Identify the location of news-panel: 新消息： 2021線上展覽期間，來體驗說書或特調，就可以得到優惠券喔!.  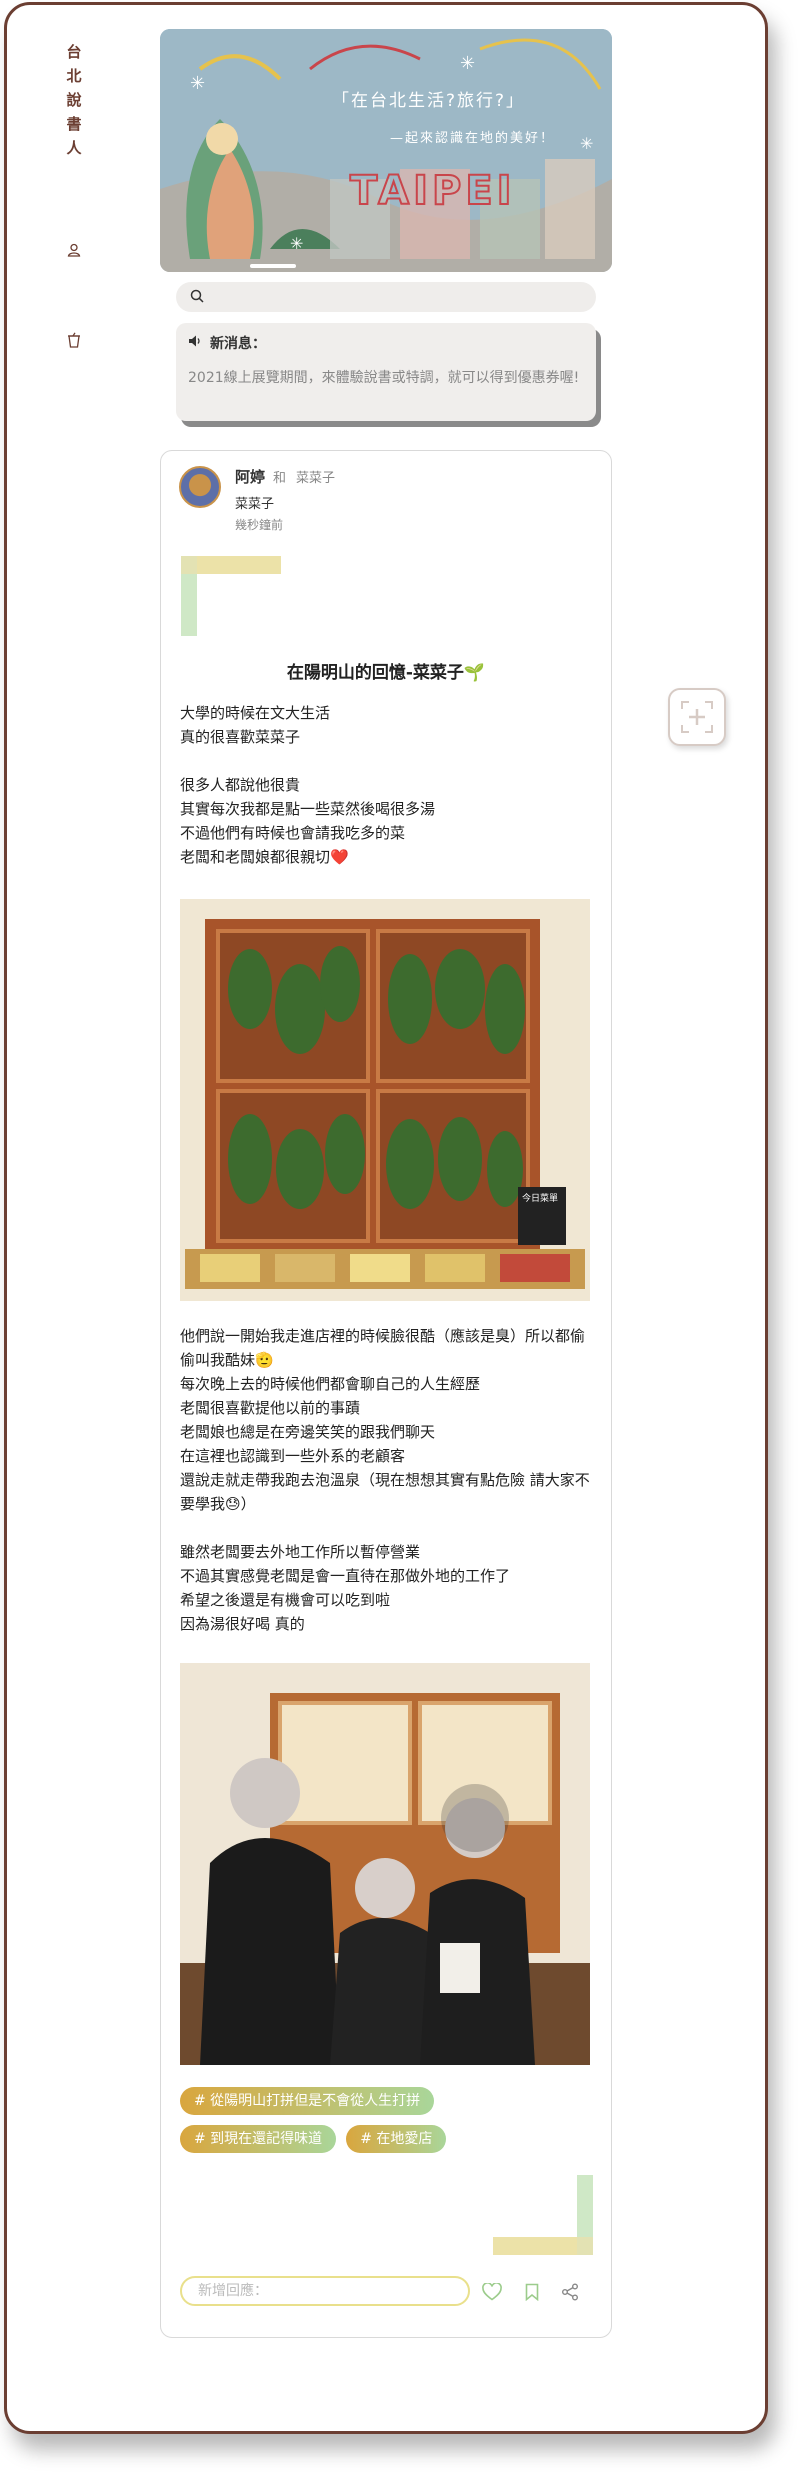
(386, 372).